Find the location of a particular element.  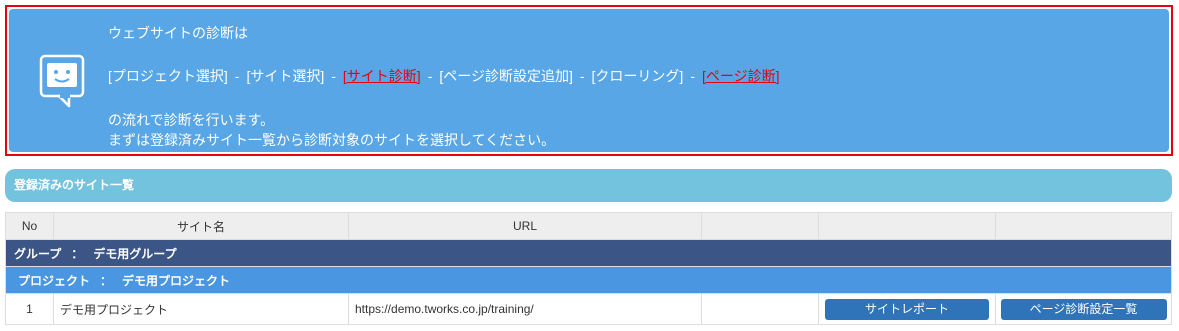

instruction-line-intro: ウェブサイトの診断は is located at coordinates (178, 33).